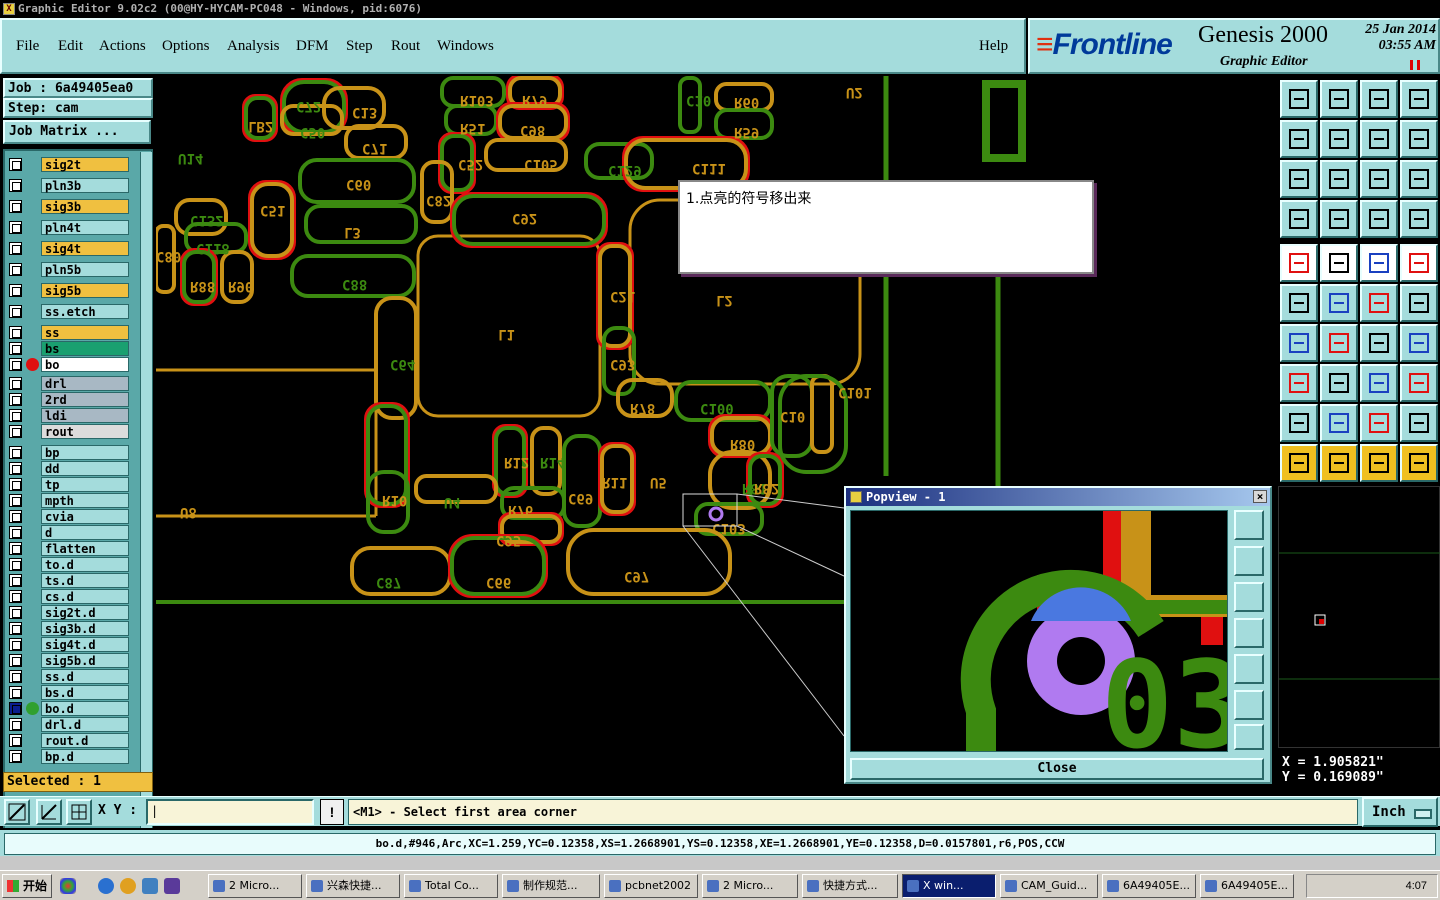 This screenshot has height=900, width=1440. I want to click on layer-row-cs-d: cs.d, so click(68, 596).